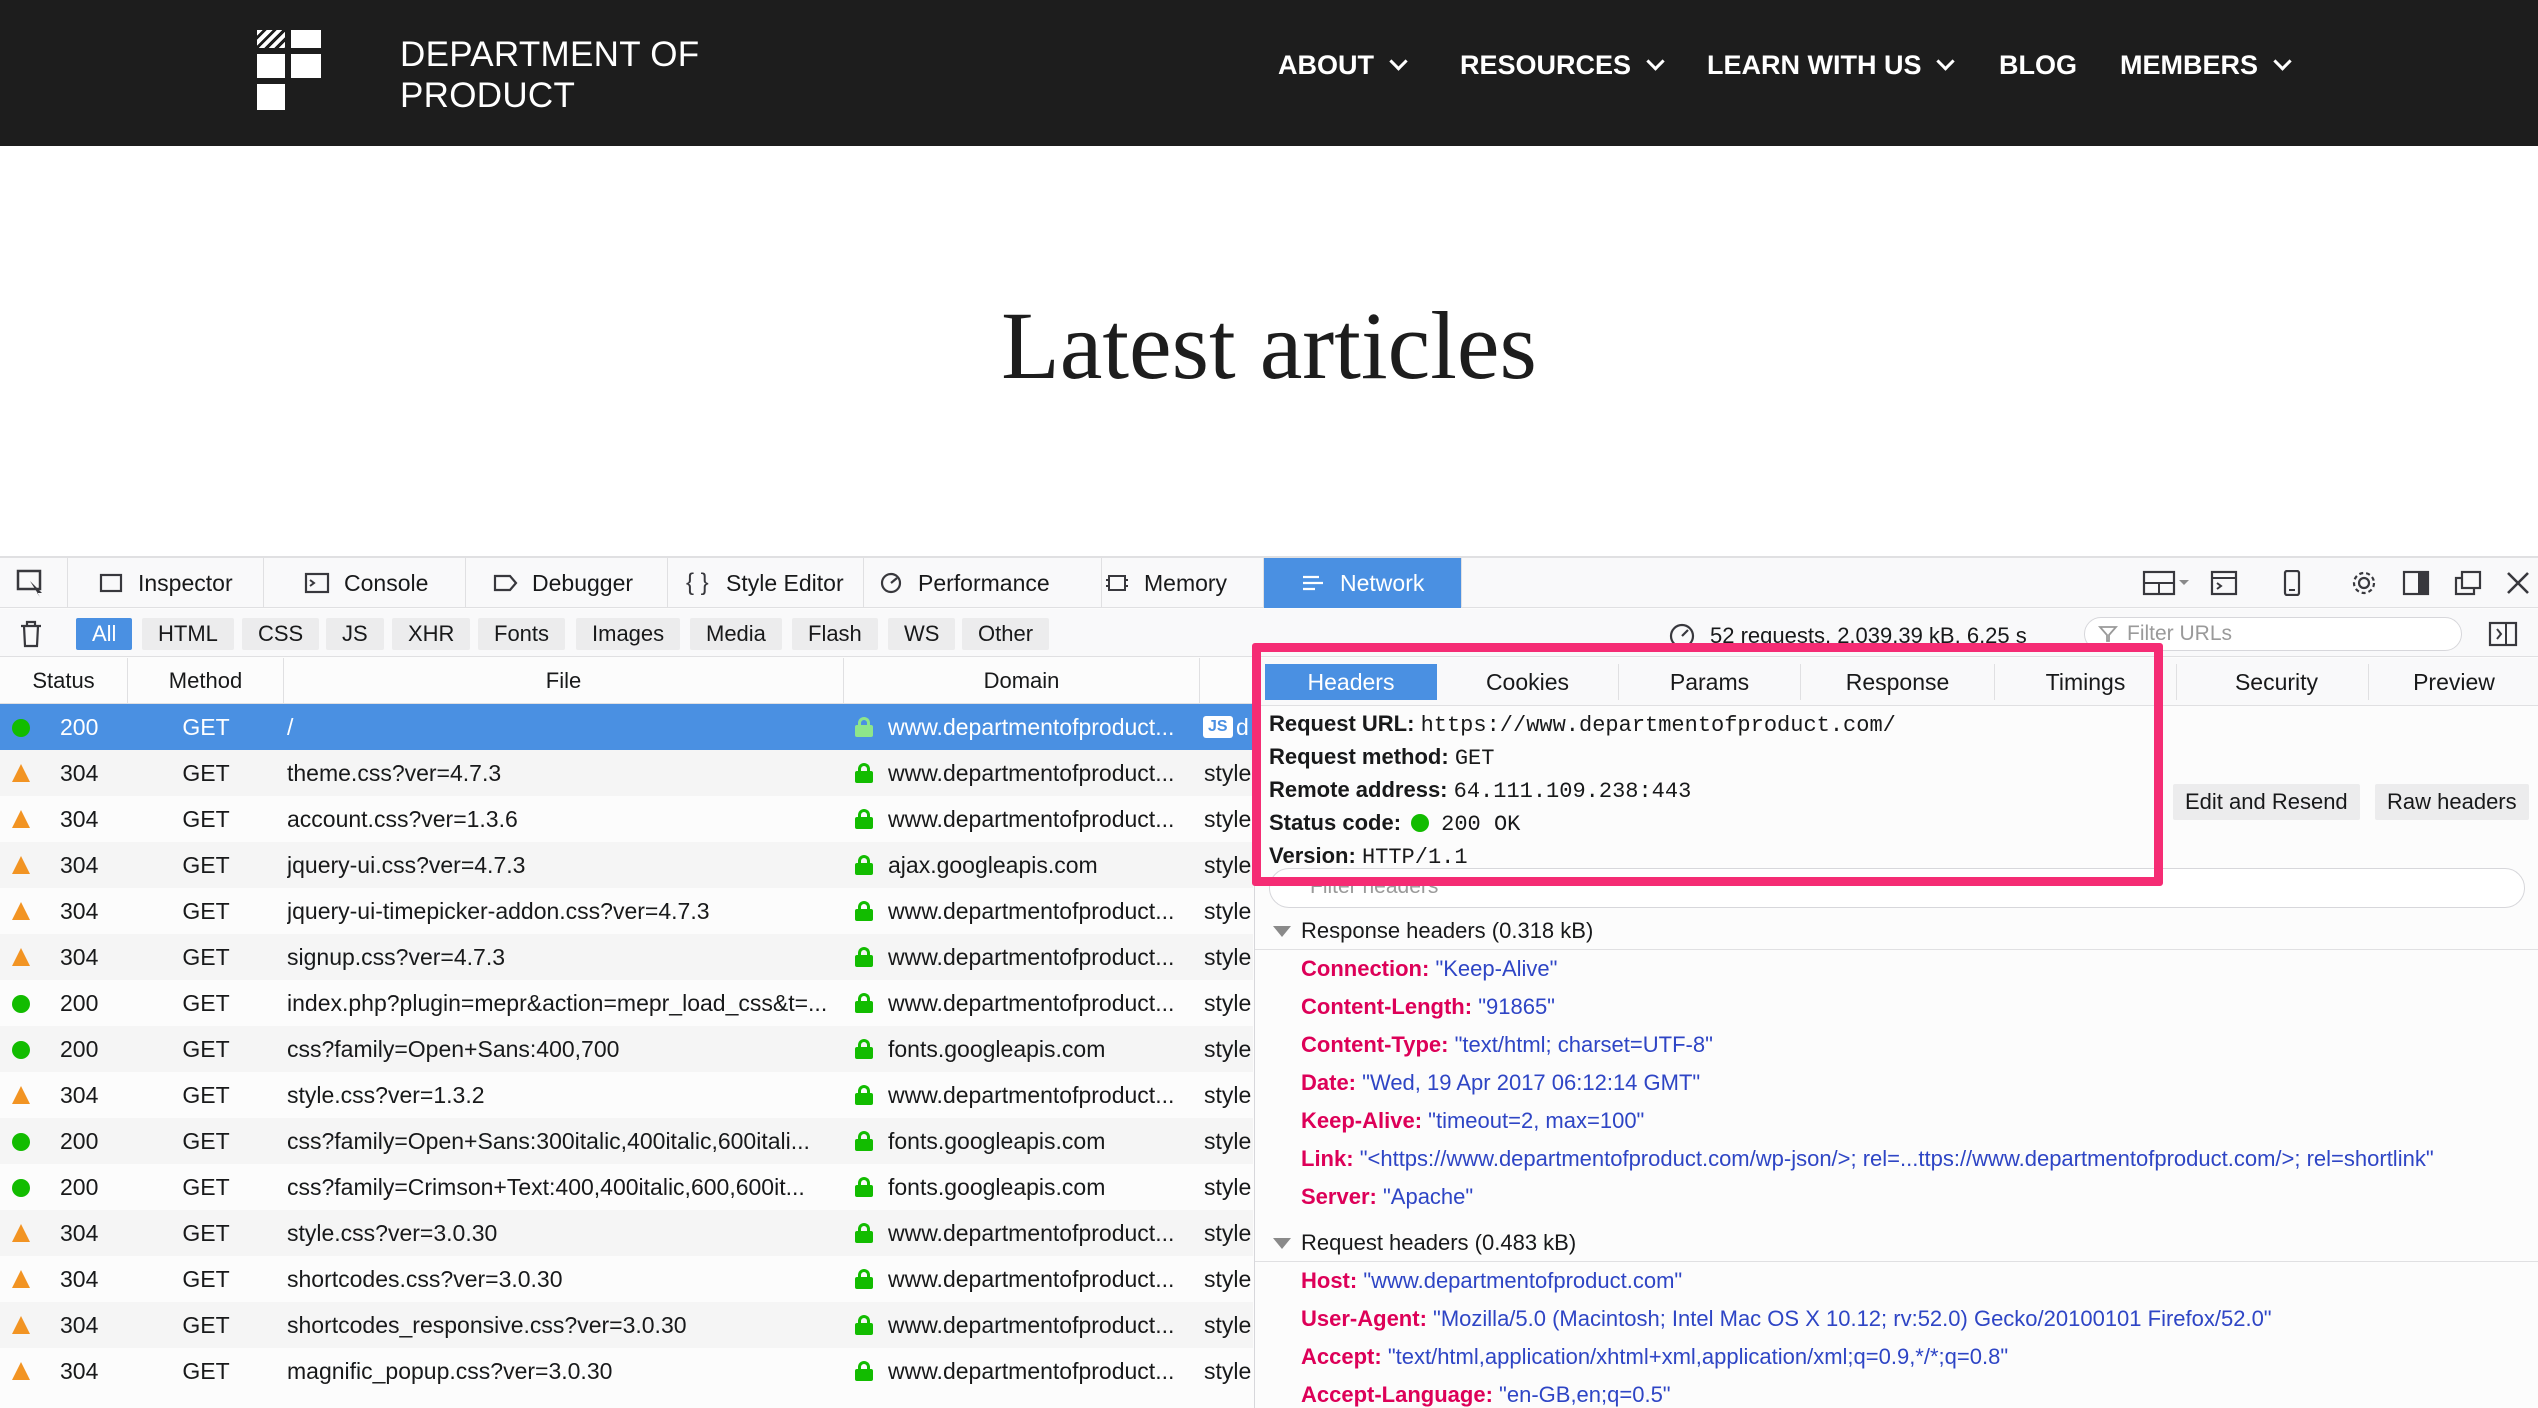  Describe the element at coordinates (1528, 682) in the screenshot. I see `tab-cookies: Cookies` at that location.